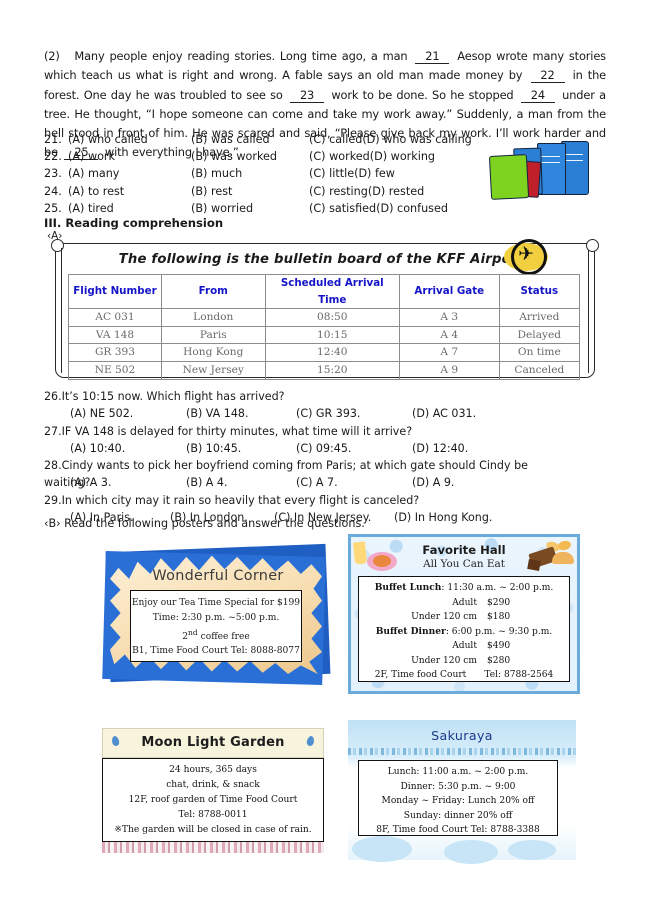  What do you see at coordinates (250, 139) in the screenshot?
I see `choice-option-b: (B) was called` at bounding box center [250, 139].